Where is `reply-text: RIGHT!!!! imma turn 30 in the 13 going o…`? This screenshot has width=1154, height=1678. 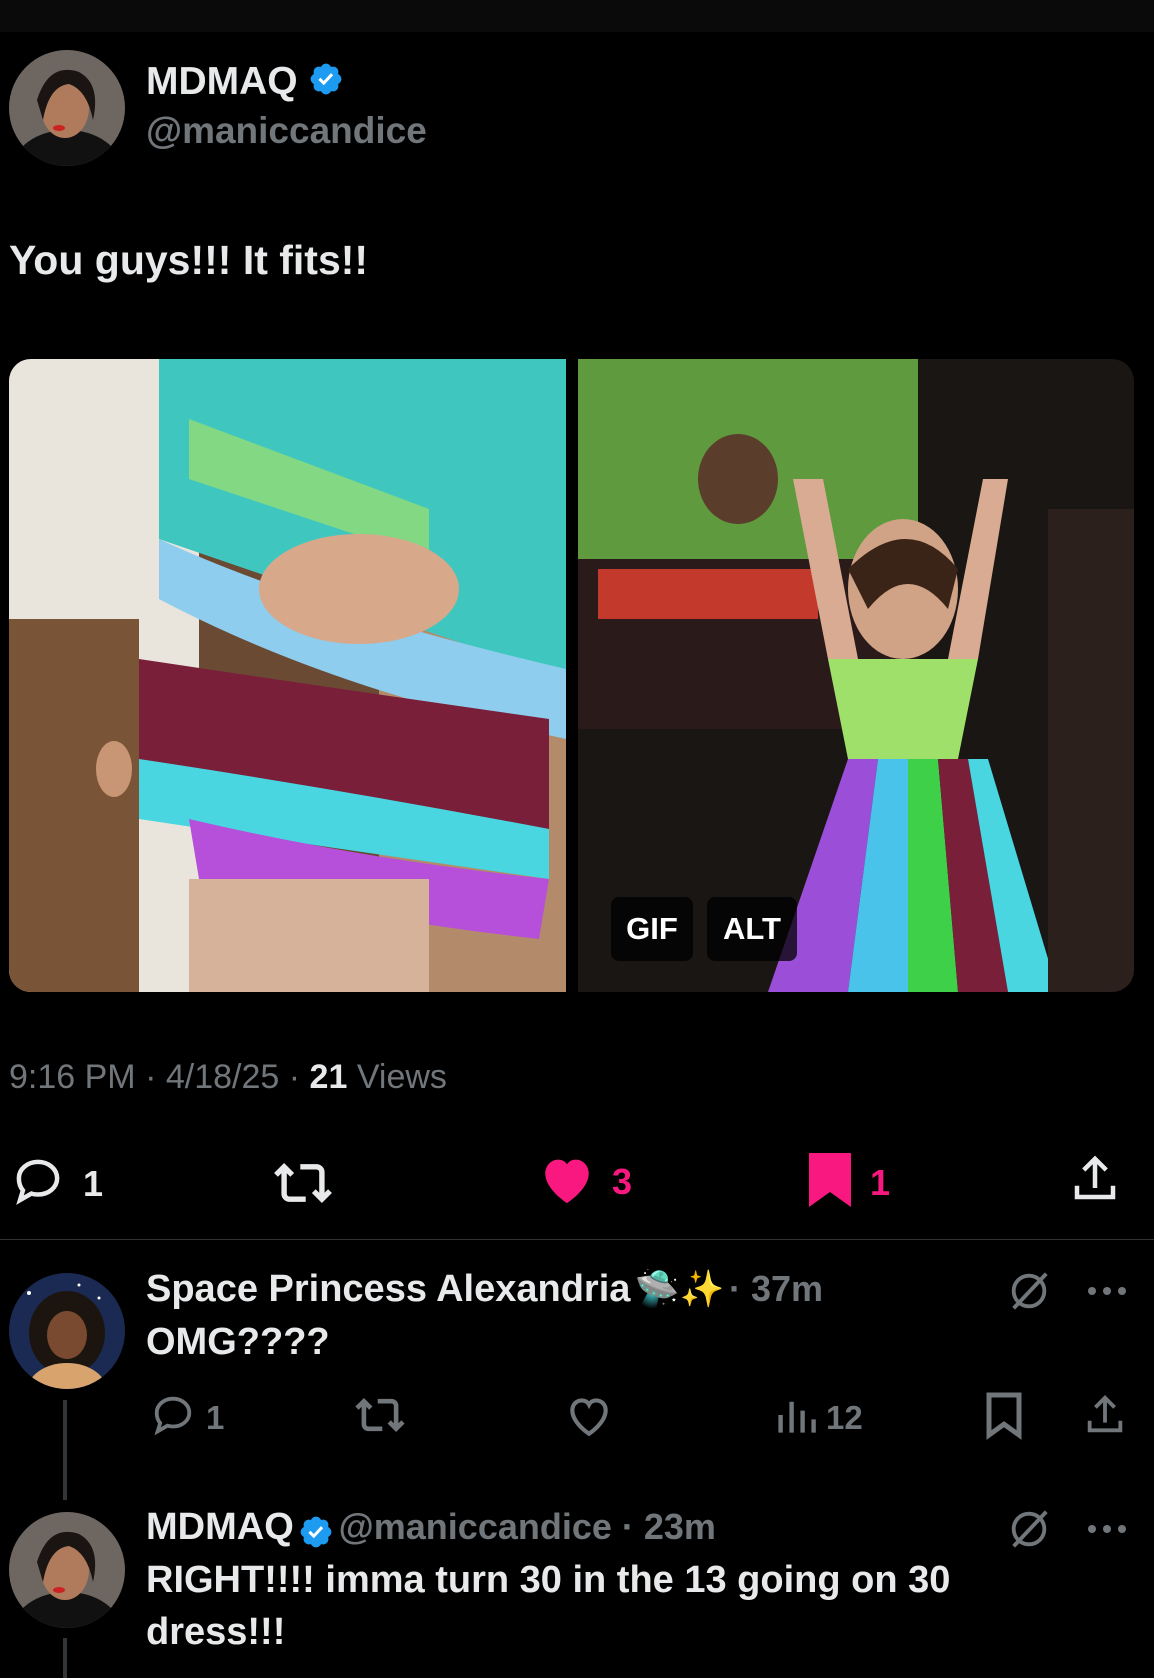
reply-text: RIGHT!!!! imma turn 30 in the 13 going o… is located at coordinates (548, 1606).